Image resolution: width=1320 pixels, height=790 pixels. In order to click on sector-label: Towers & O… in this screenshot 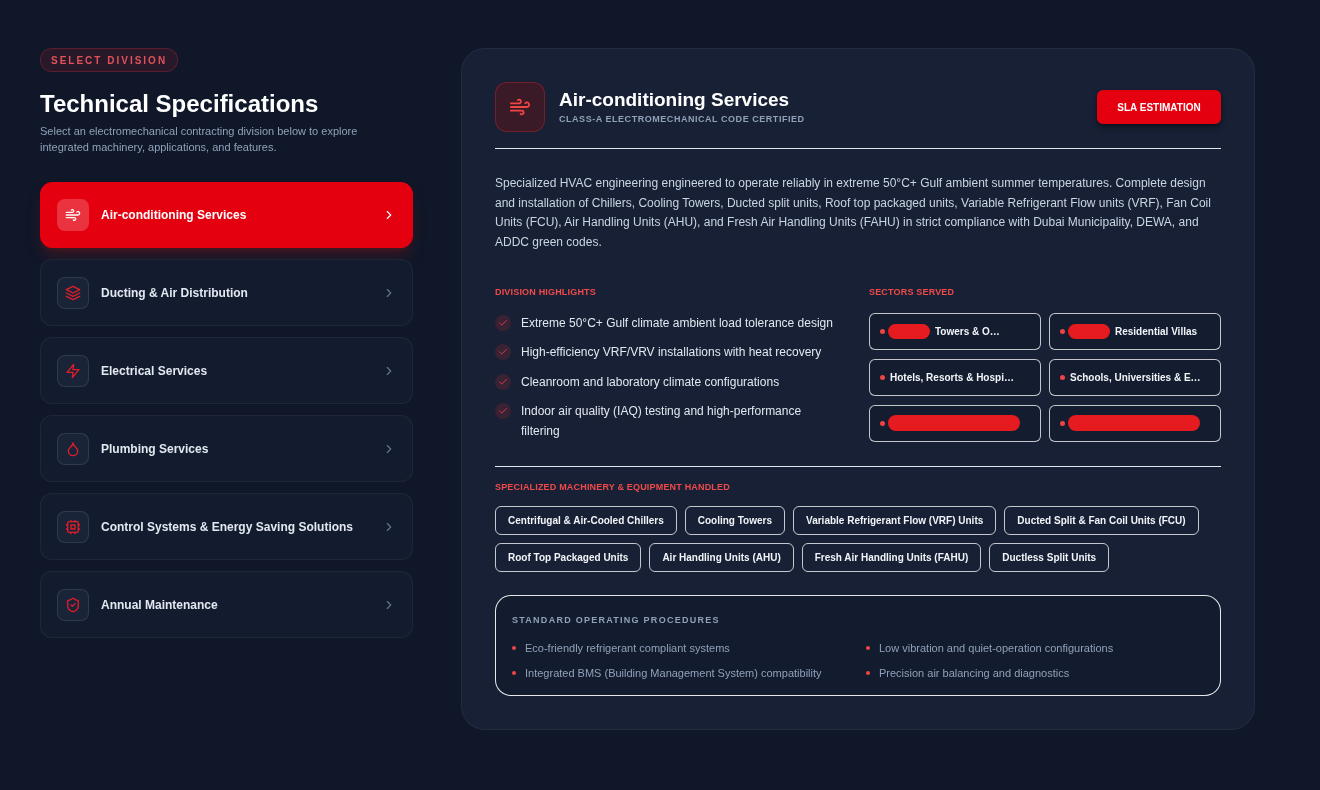, I will do `click(967, 331)`.